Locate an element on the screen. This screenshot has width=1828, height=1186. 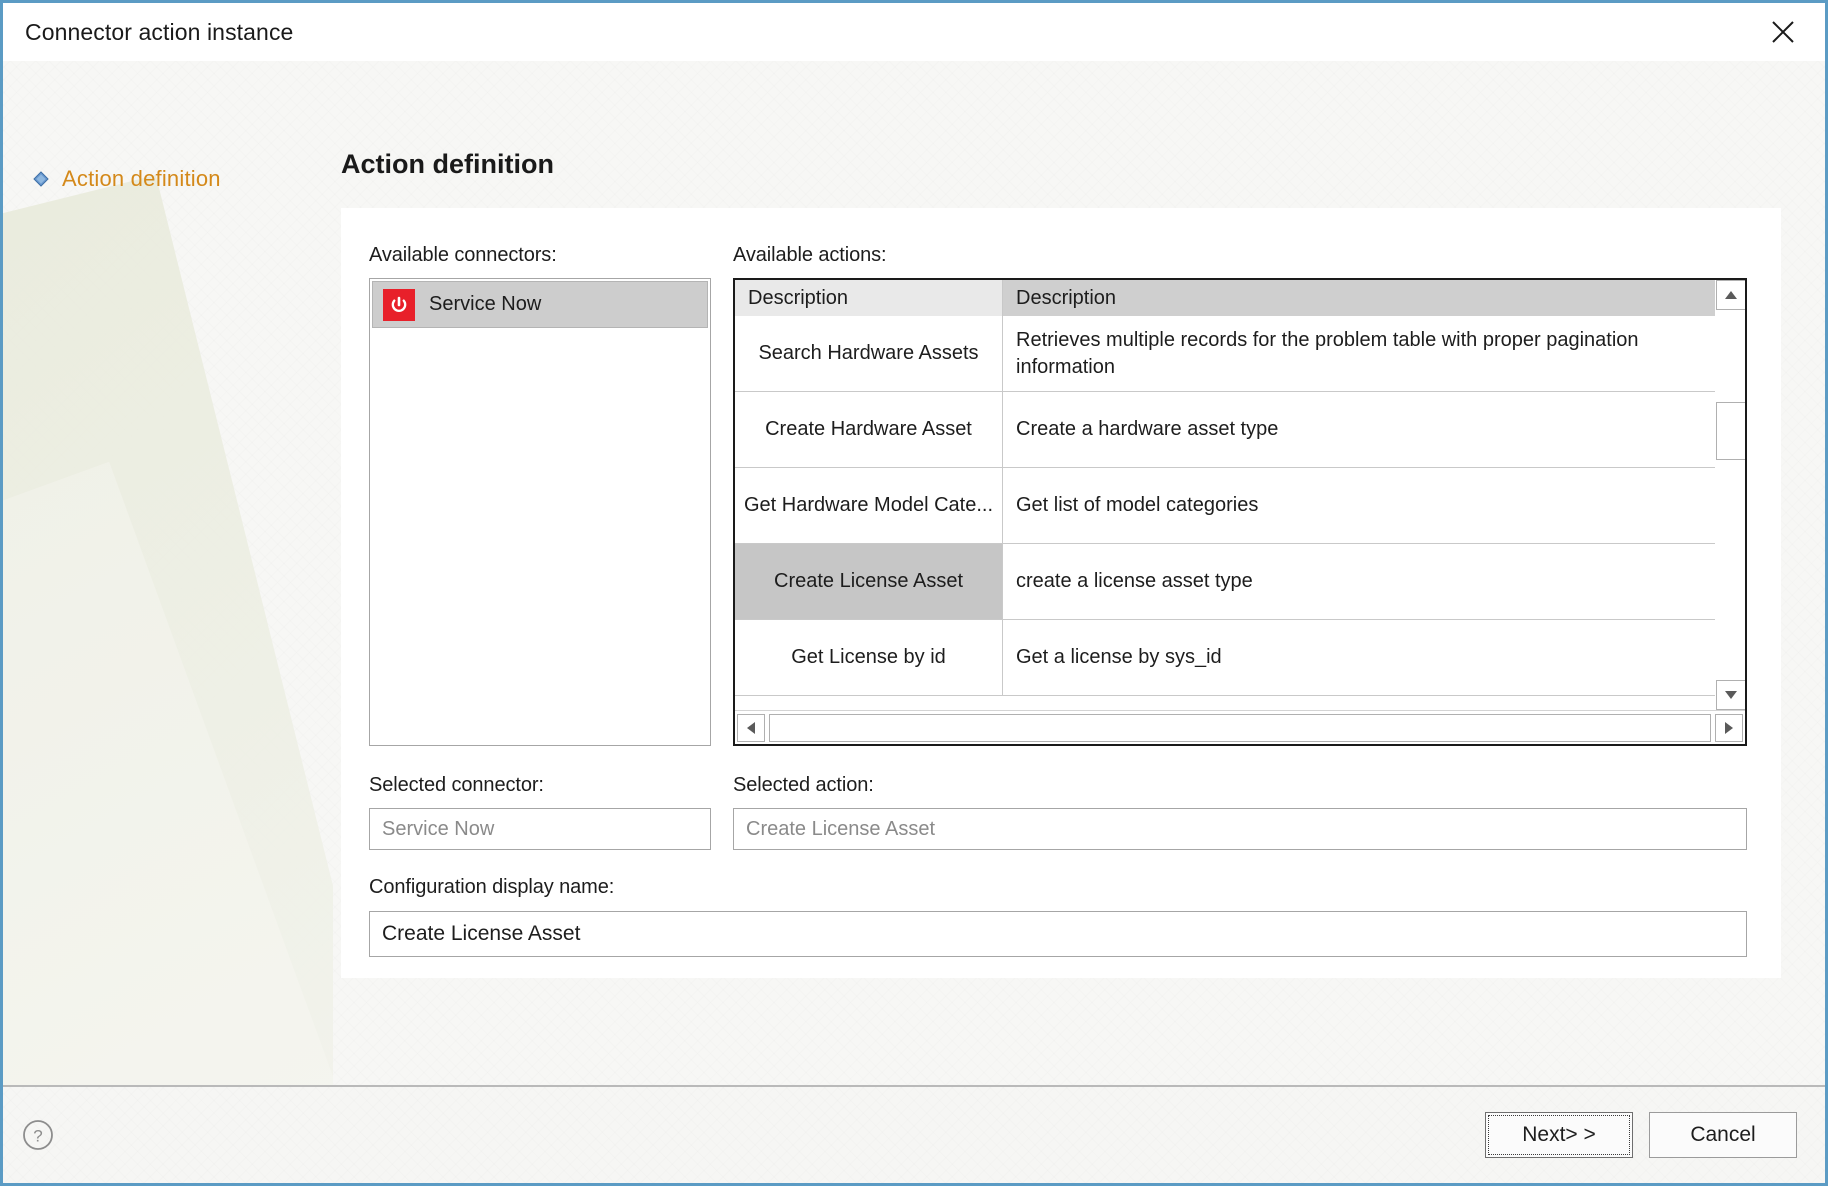
table-horizontal-scrollbar is located at coordinates (1240, 727).